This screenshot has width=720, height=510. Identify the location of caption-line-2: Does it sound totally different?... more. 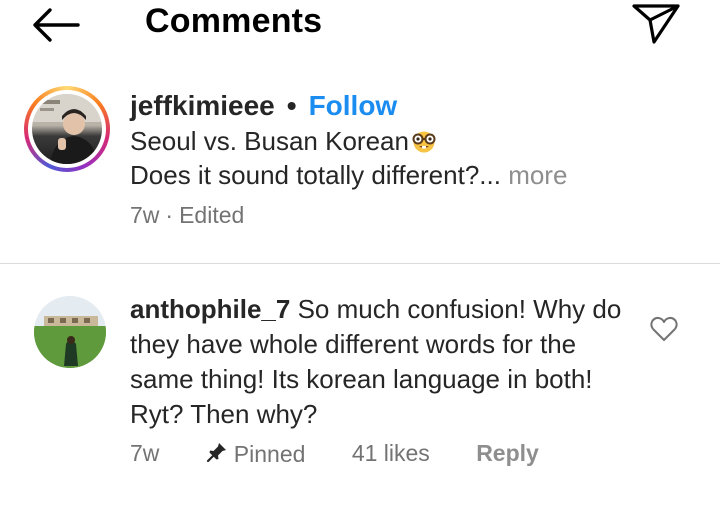
(410, 175).